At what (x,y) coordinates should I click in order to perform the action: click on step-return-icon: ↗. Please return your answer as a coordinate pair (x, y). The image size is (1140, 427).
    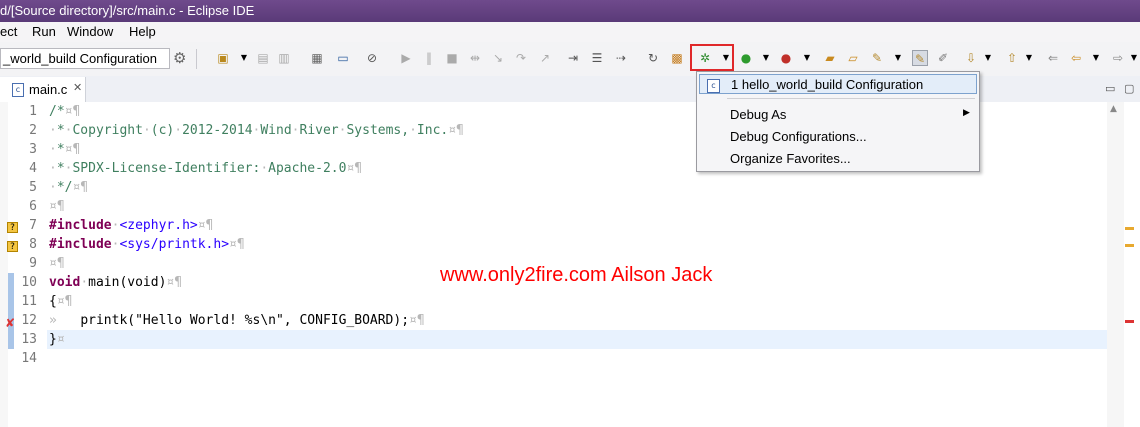
    Looking at the image, I should click on (545, 58).